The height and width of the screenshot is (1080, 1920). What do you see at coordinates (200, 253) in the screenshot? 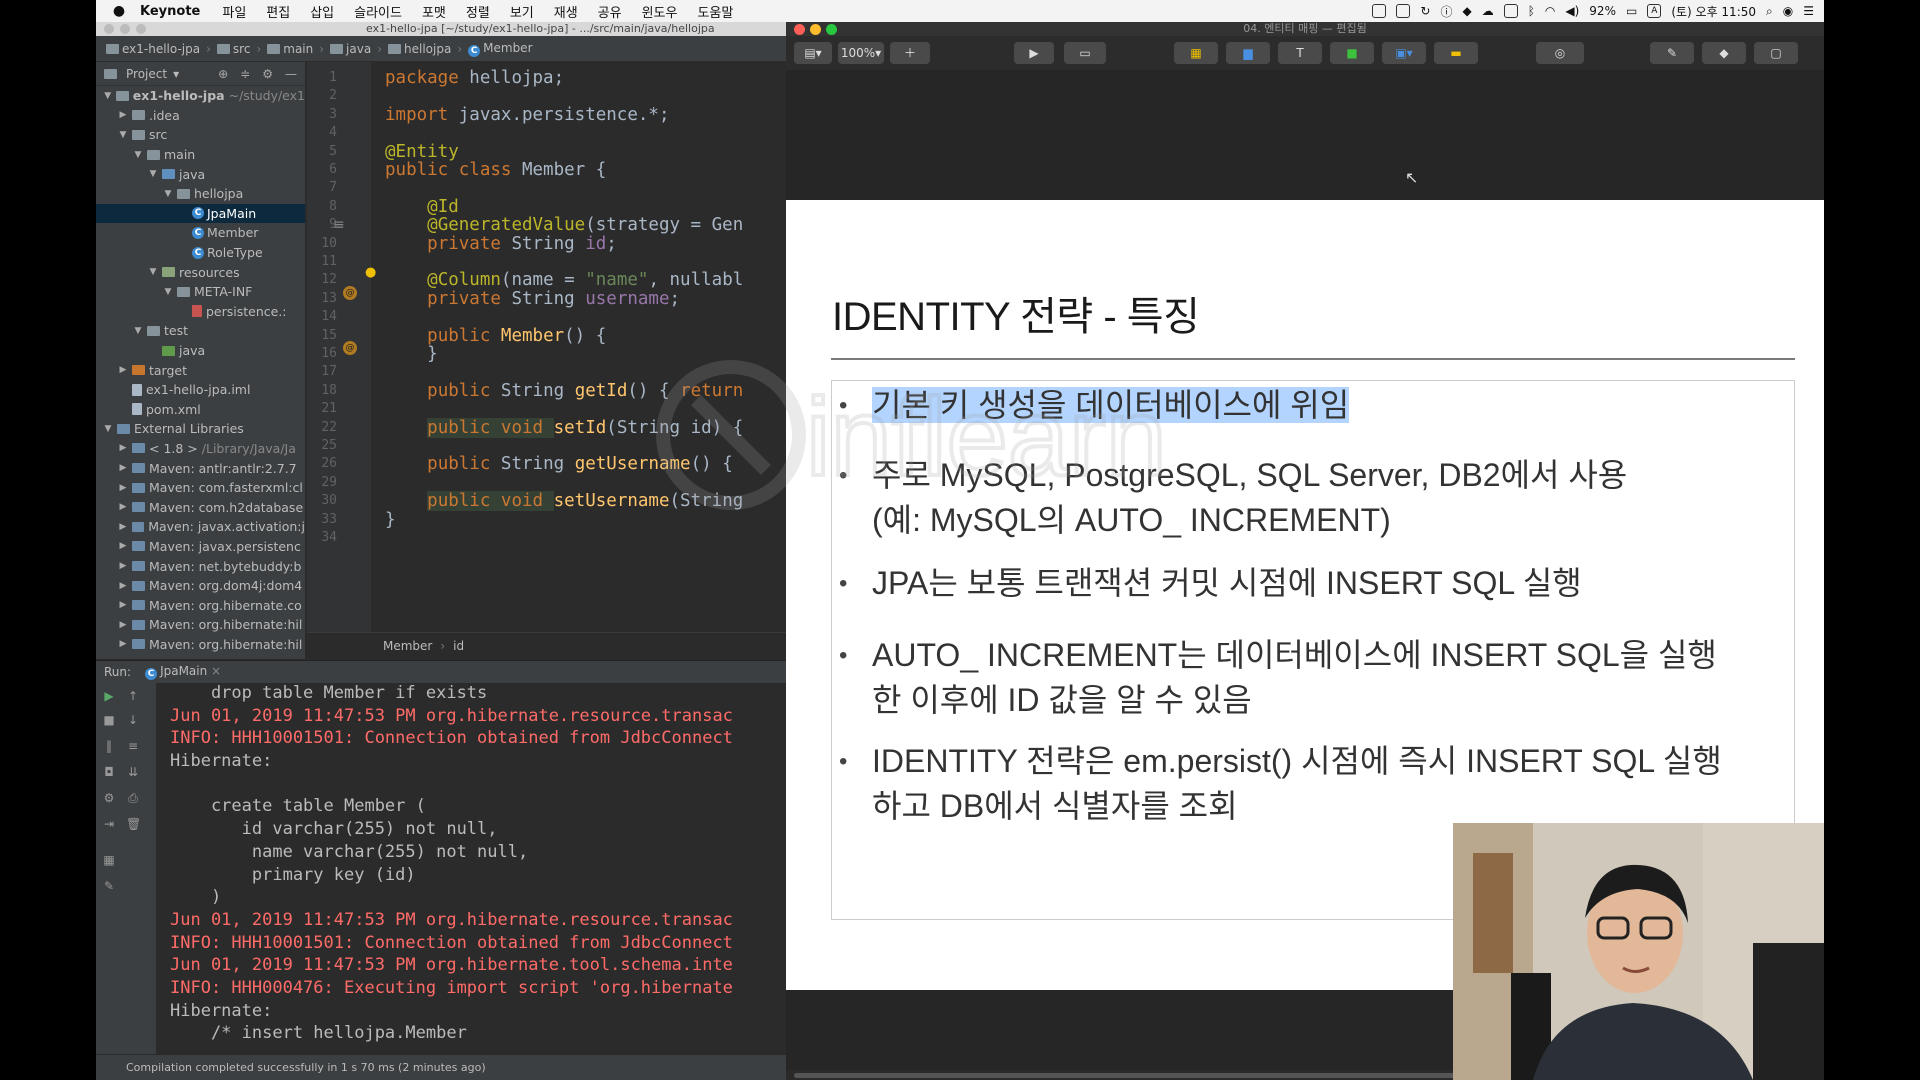
I see `tree-item: C RoleType` at bounding box center [200, 253].